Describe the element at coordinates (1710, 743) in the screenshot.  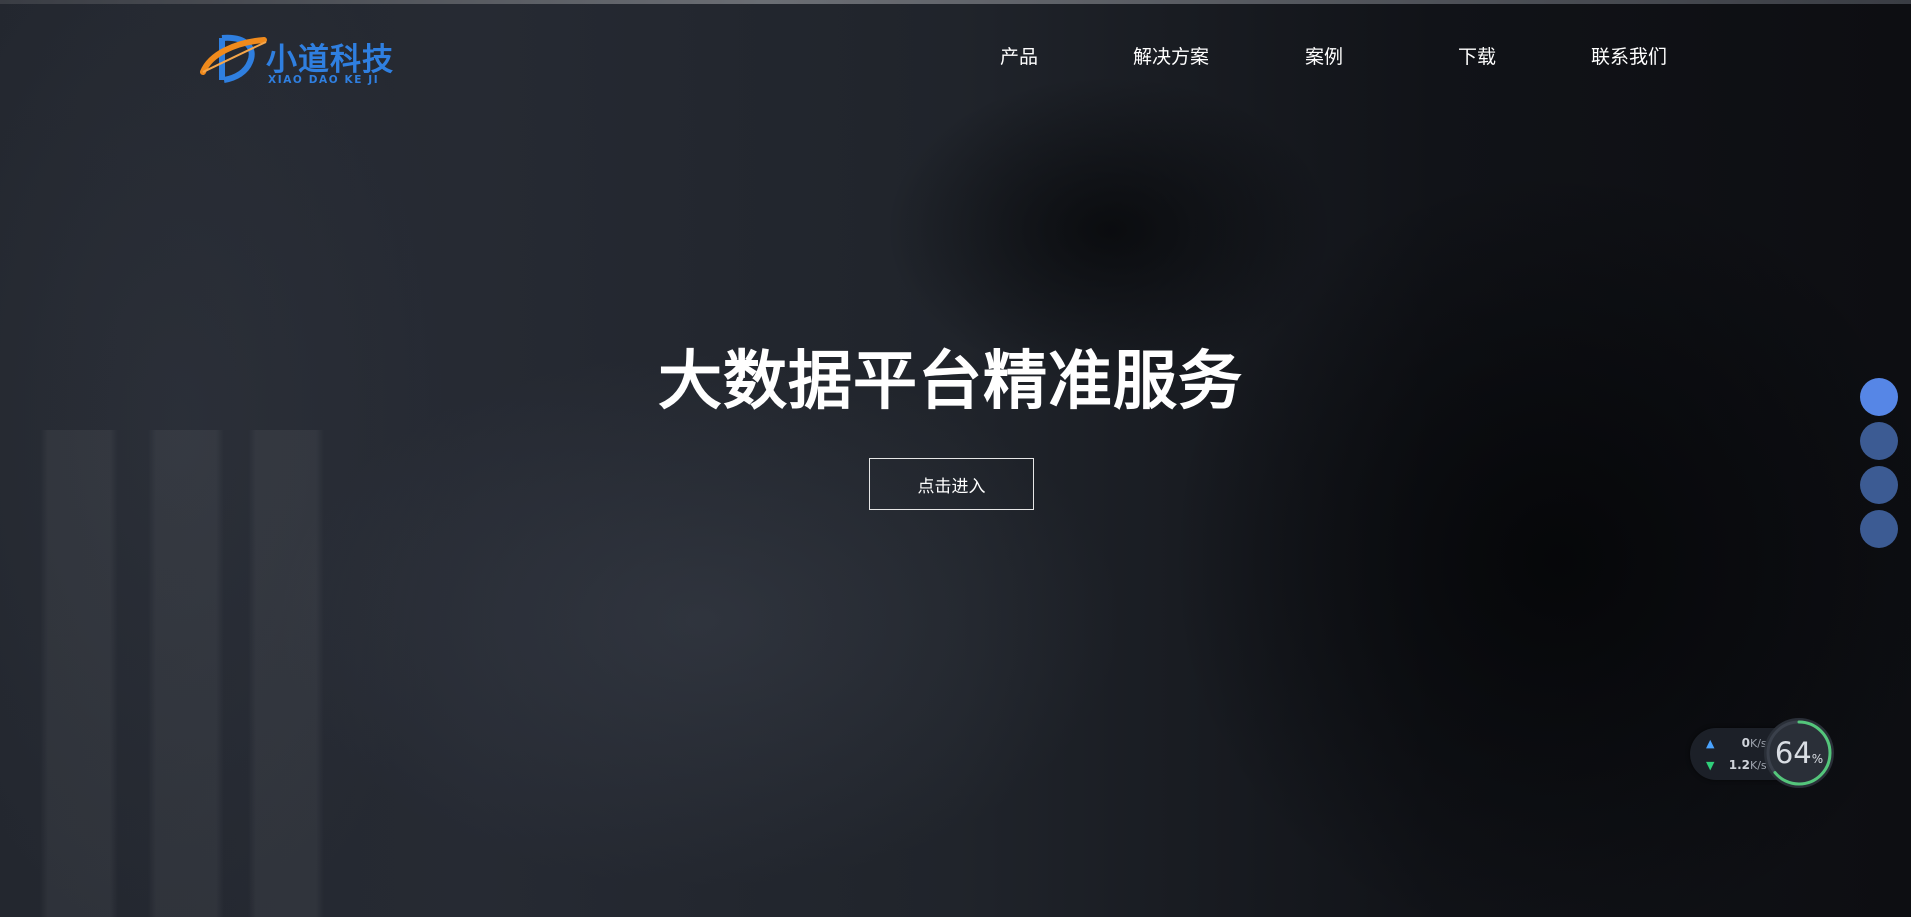
I see `arrow-up-icon: ▲` at that location.